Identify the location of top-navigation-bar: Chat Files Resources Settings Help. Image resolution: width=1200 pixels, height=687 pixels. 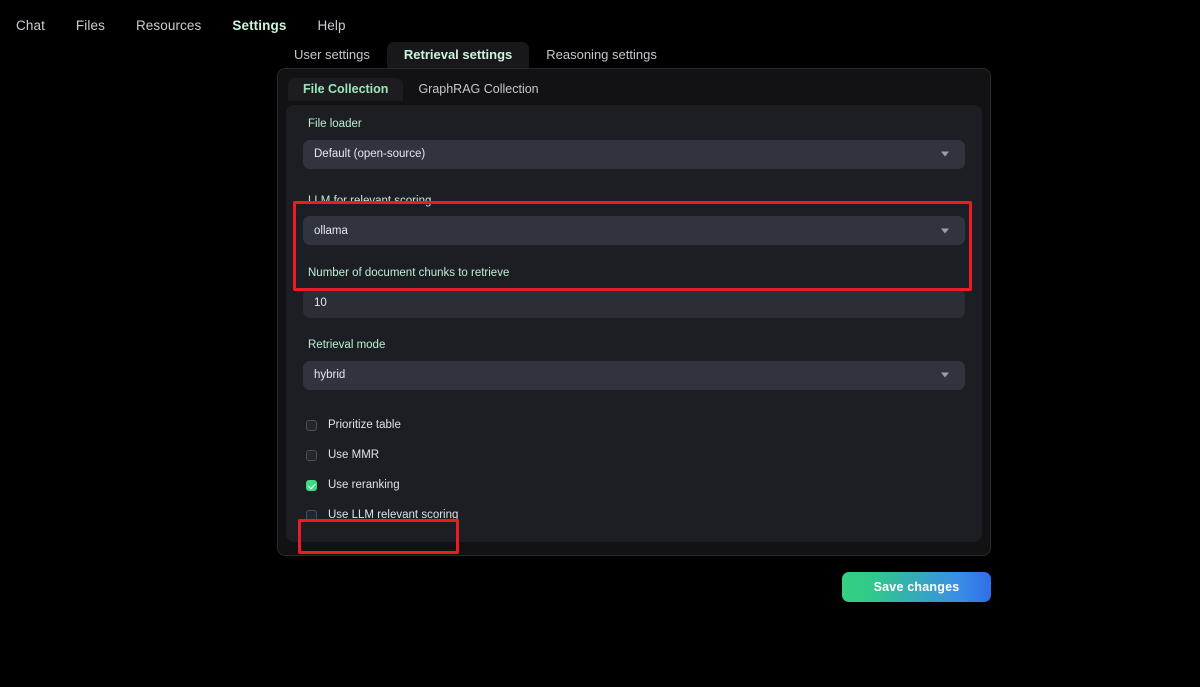
(600, 20).